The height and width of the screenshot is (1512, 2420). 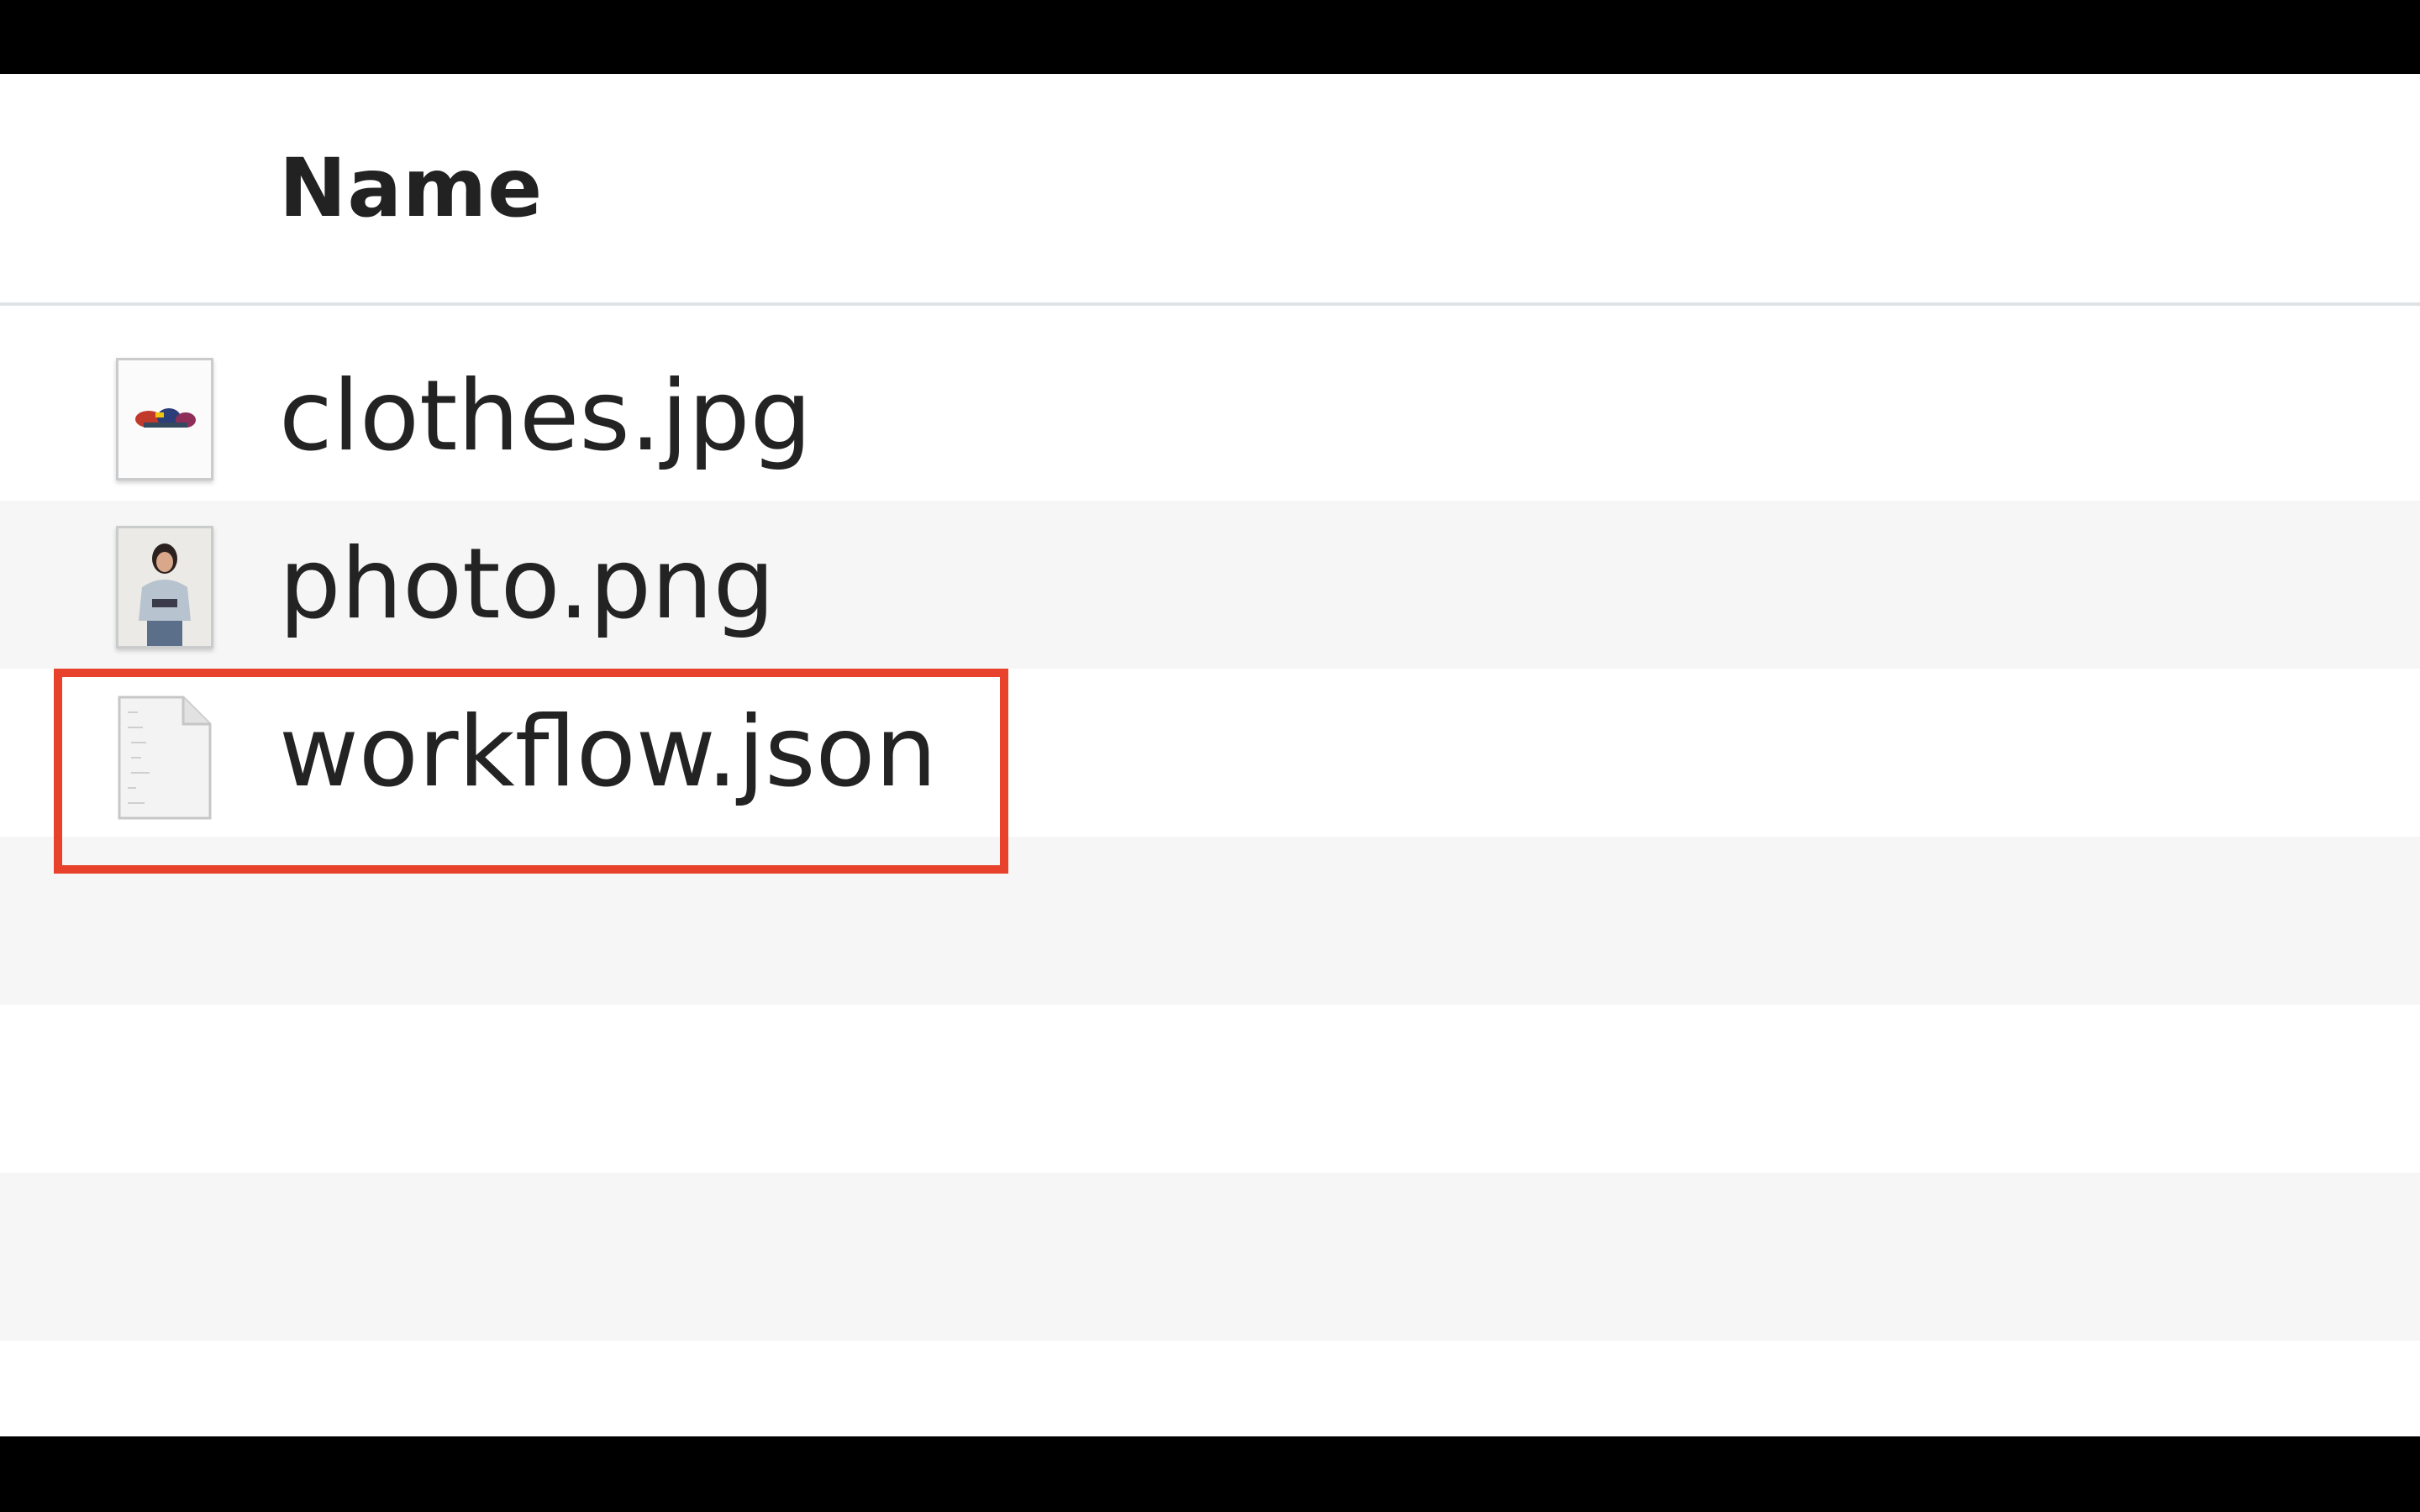 What do you see at coordinates (1210, 1474) in the screenshot?
I see `letterbox-bottom` at bounding box center [1210, 1474].